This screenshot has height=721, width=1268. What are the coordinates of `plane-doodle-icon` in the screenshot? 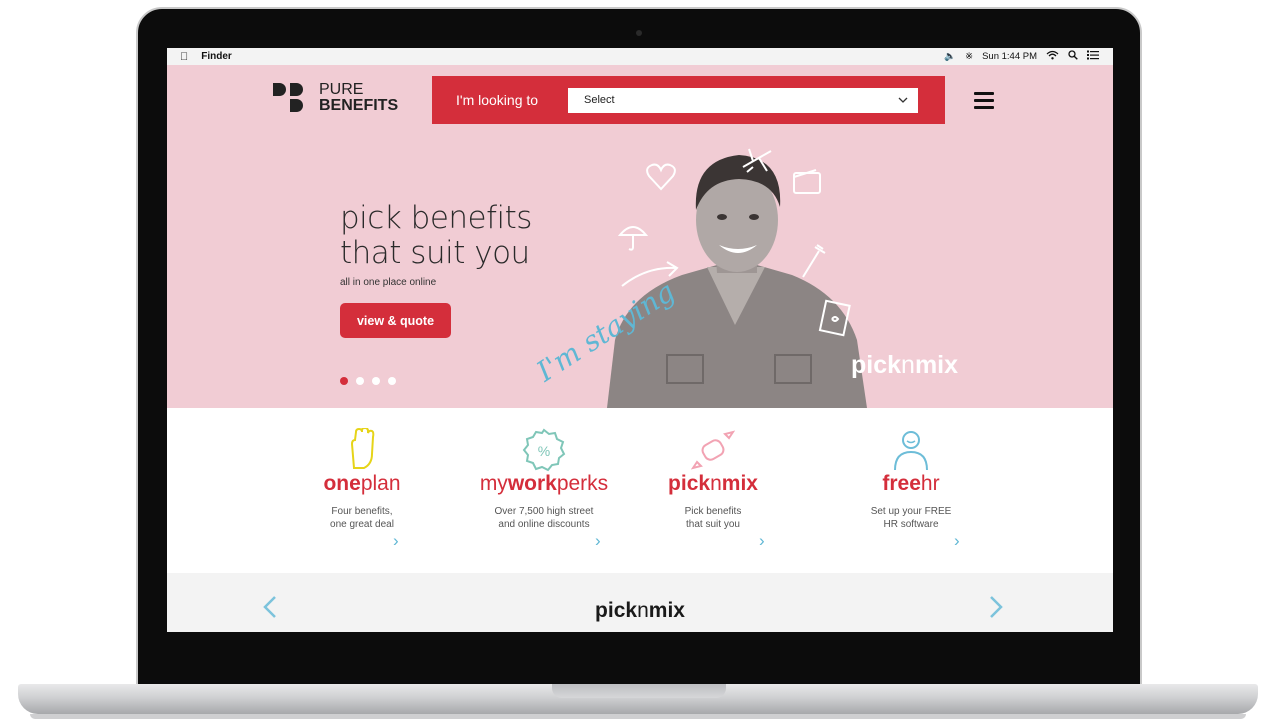 It's located at (757, 160).